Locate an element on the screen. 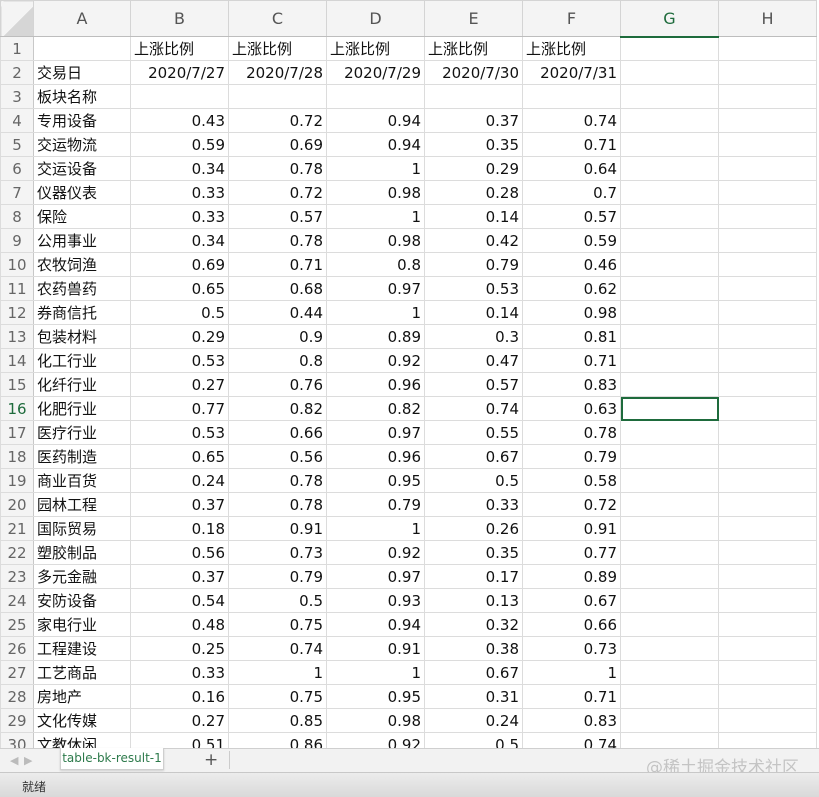  cell-f23: 0.89 is located at coordinates (571, 576).